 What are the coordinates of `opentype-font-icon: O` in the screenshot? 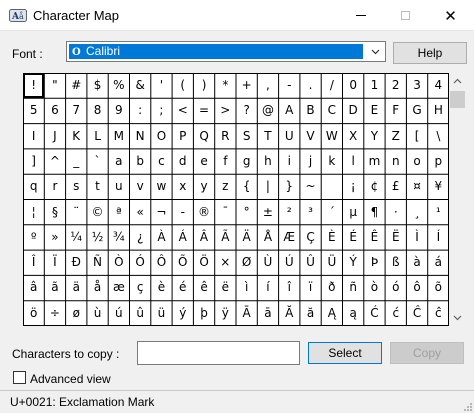 It's located at (76, 52).